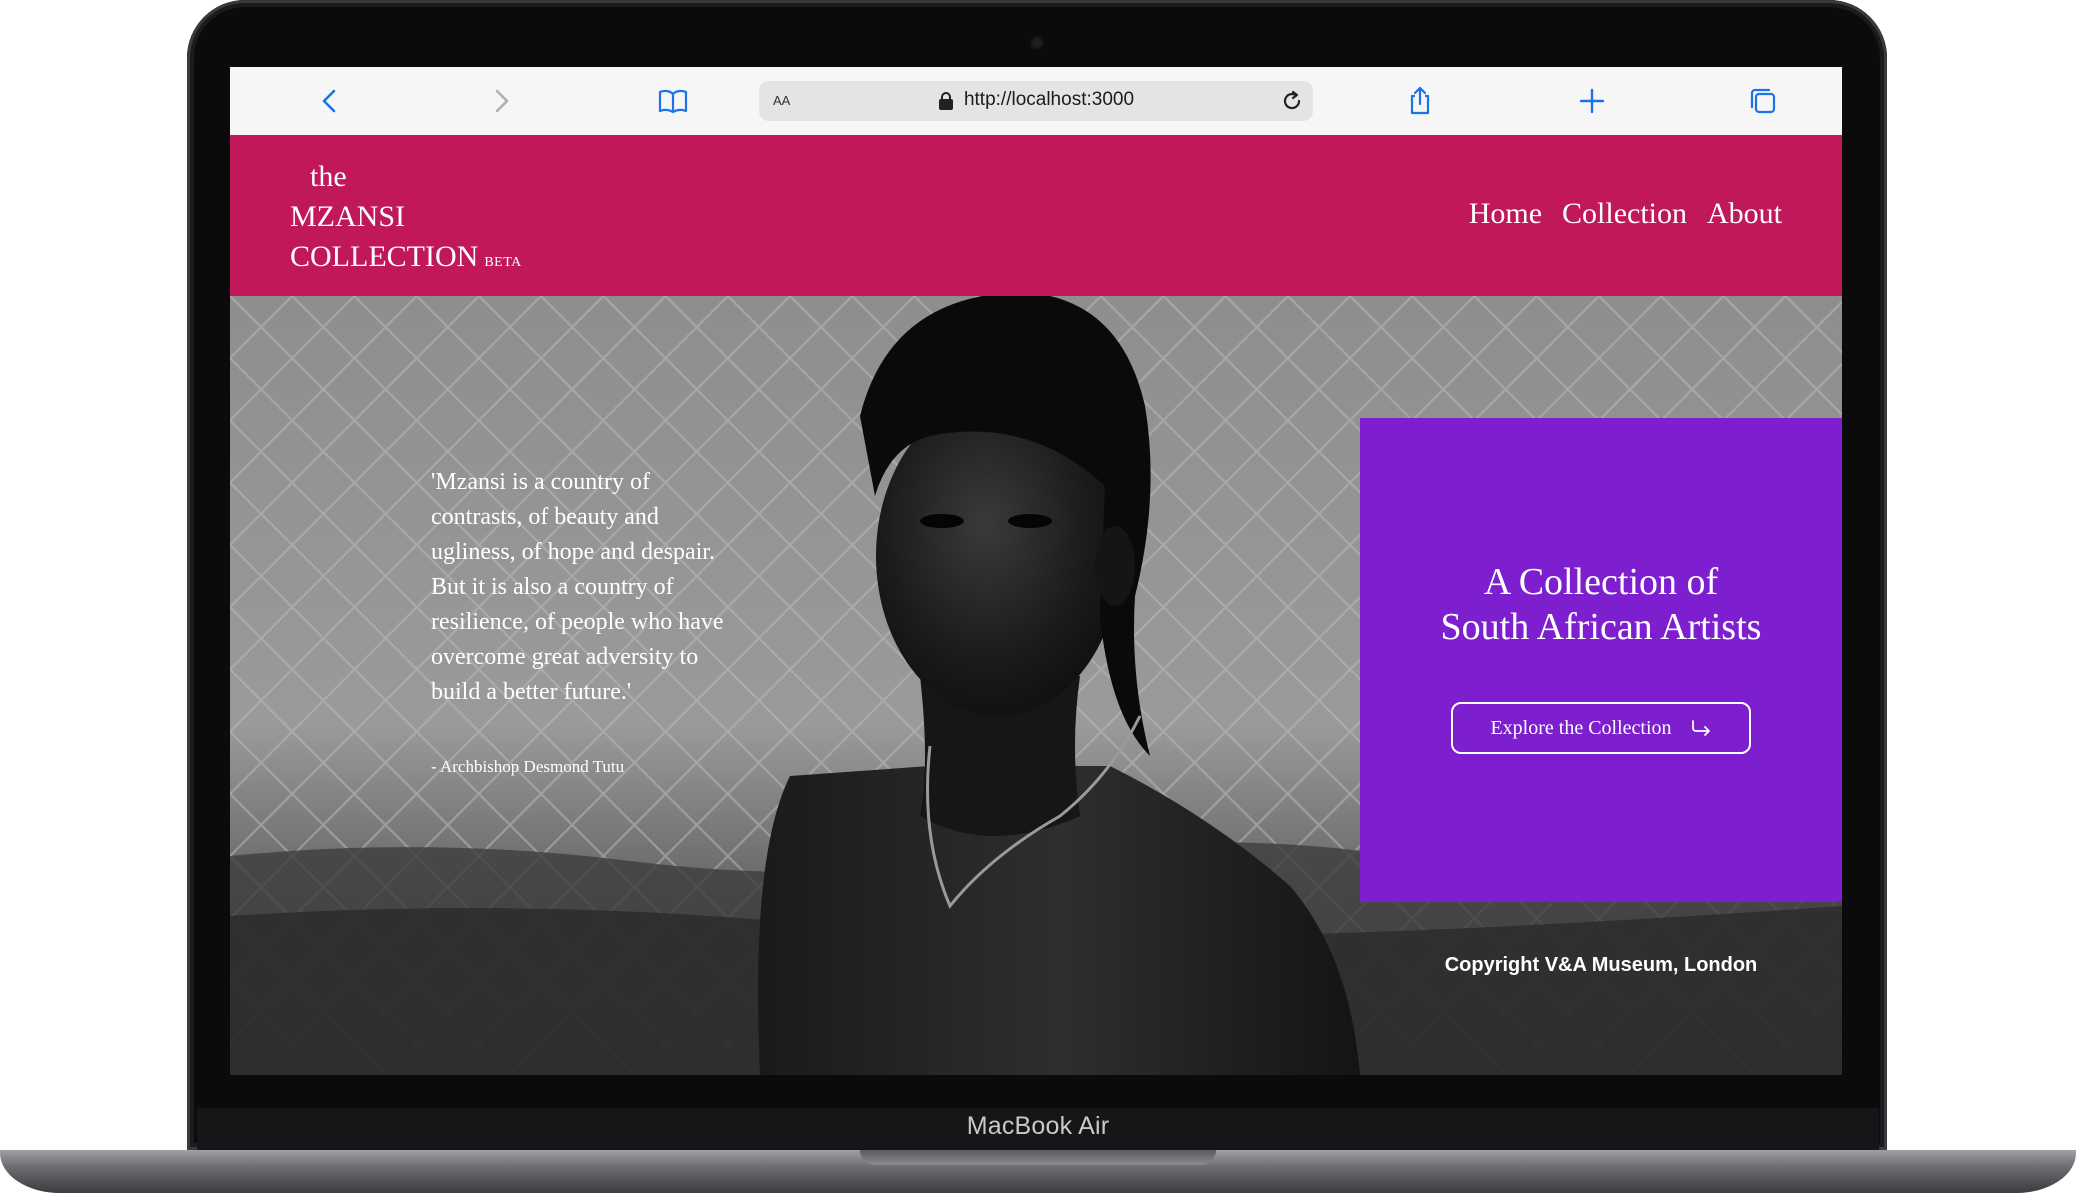 Image resolution: width=2076 pixels, height=1193 pixels. Describe the element at coordinates (328, 176) in the screenshot. I see `logo-line-the: the` at that location.